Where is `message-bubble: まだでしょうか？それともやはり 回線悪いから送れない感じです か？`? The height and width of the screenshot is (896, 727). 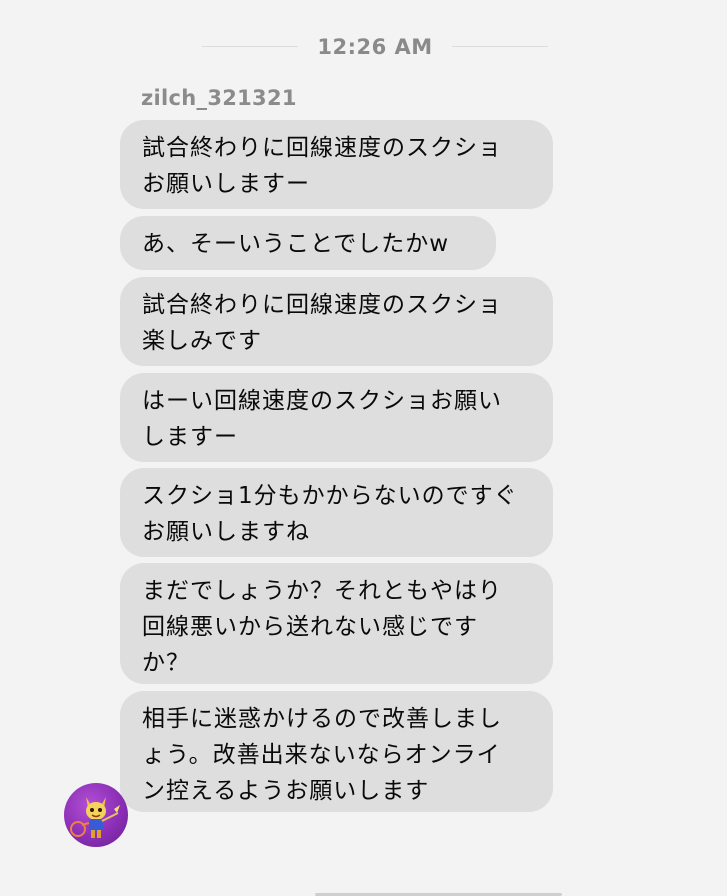
message-bubble: まだでしょうか？それともやはり 回線悪いから送れない感じです か？ is located at coordinates (336, 623).